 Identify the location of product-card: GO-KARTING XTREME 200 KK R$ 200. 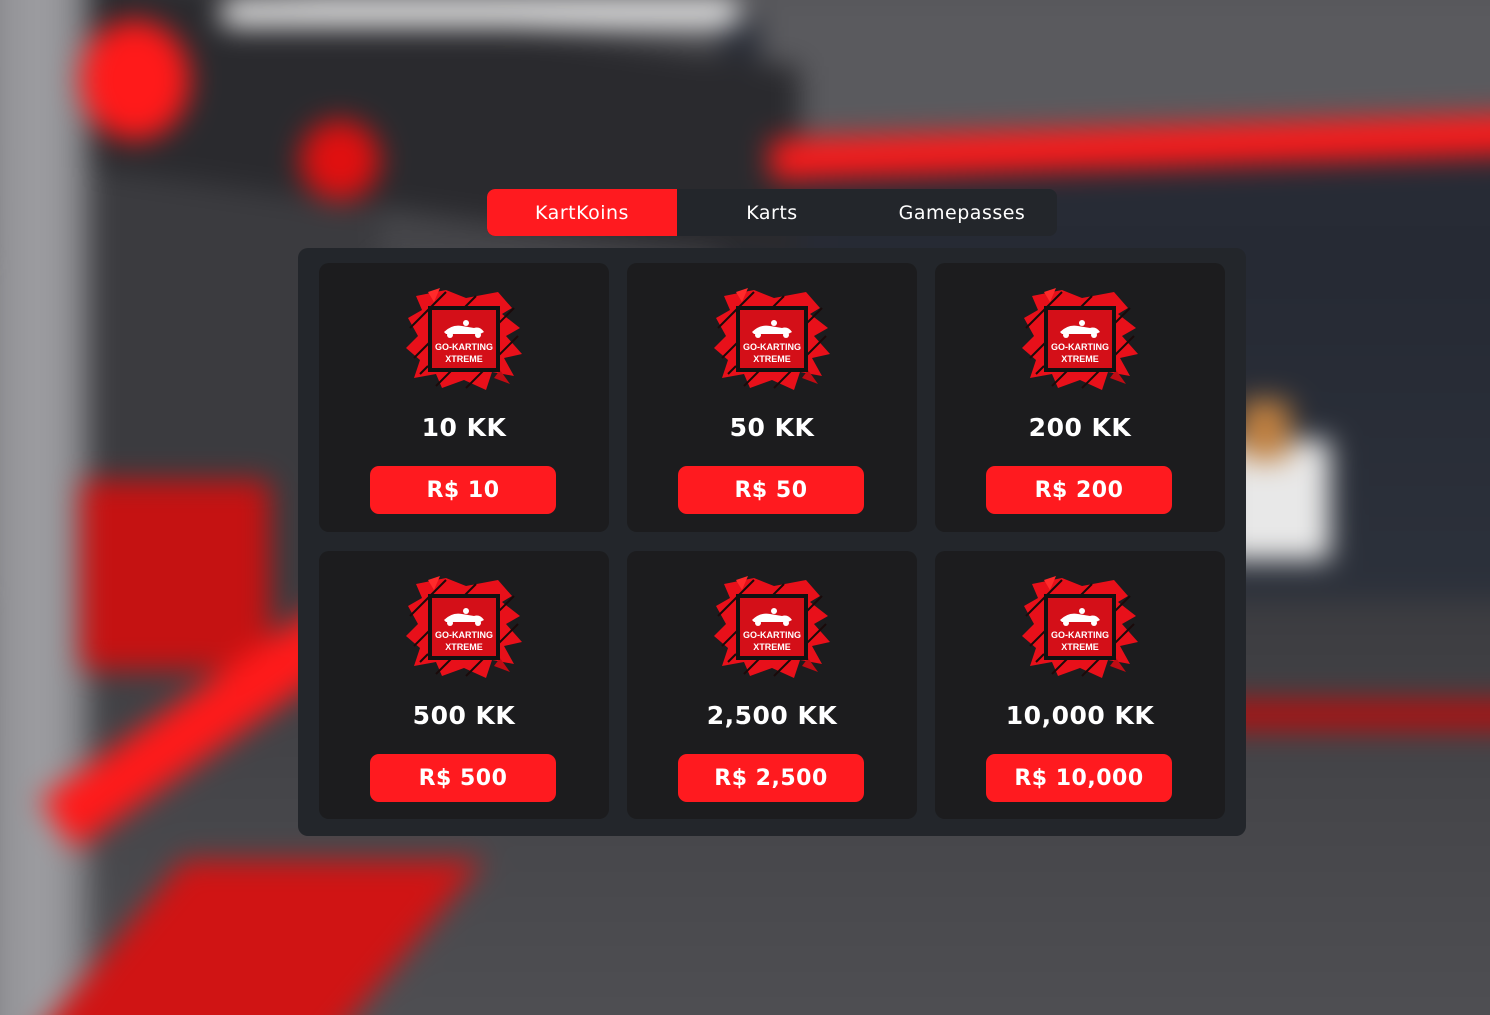
(1080, 397).